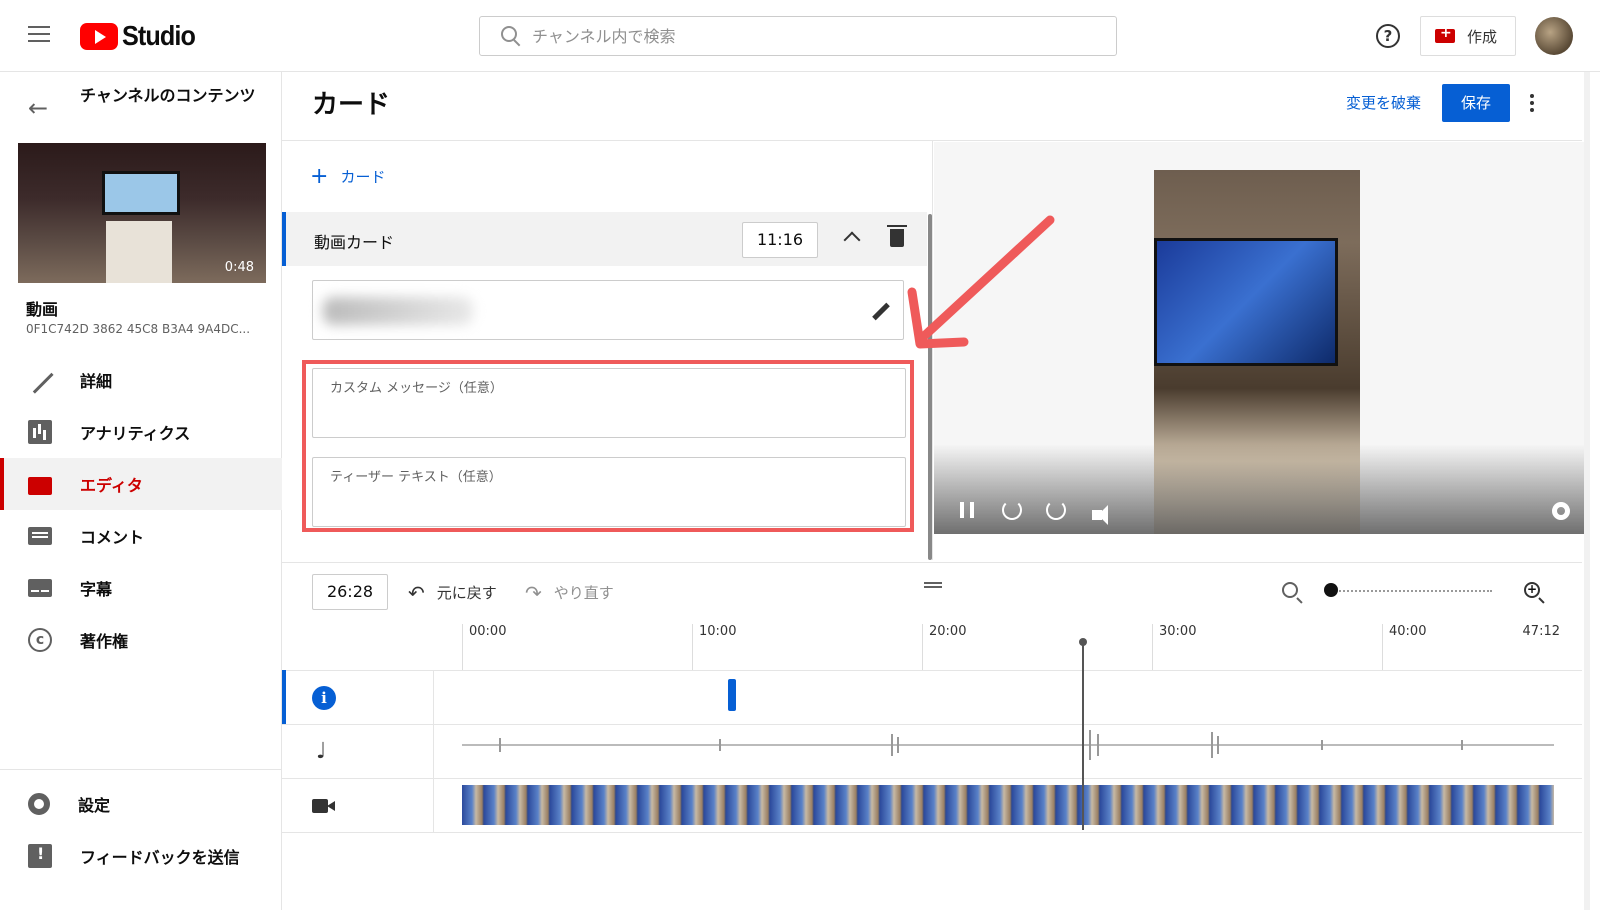 This screenshot has height=910, width=1600. Describe the element at coordinates (1174, 647) in the screenshot. I see `tick-label: 30:00` at that location.